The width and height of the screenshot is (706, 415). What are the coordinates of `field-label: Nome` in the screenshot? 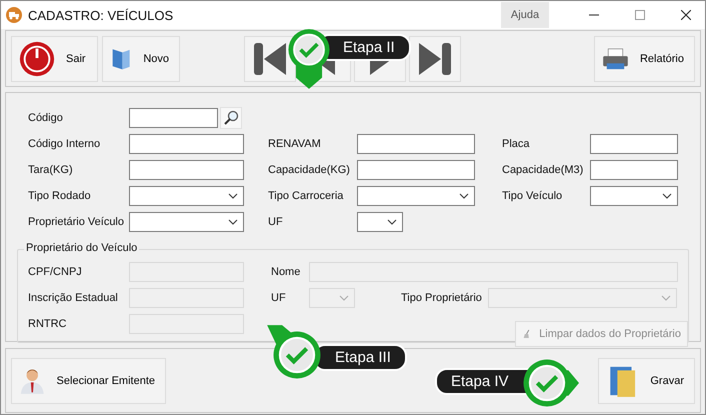 It's located at (286, 272).